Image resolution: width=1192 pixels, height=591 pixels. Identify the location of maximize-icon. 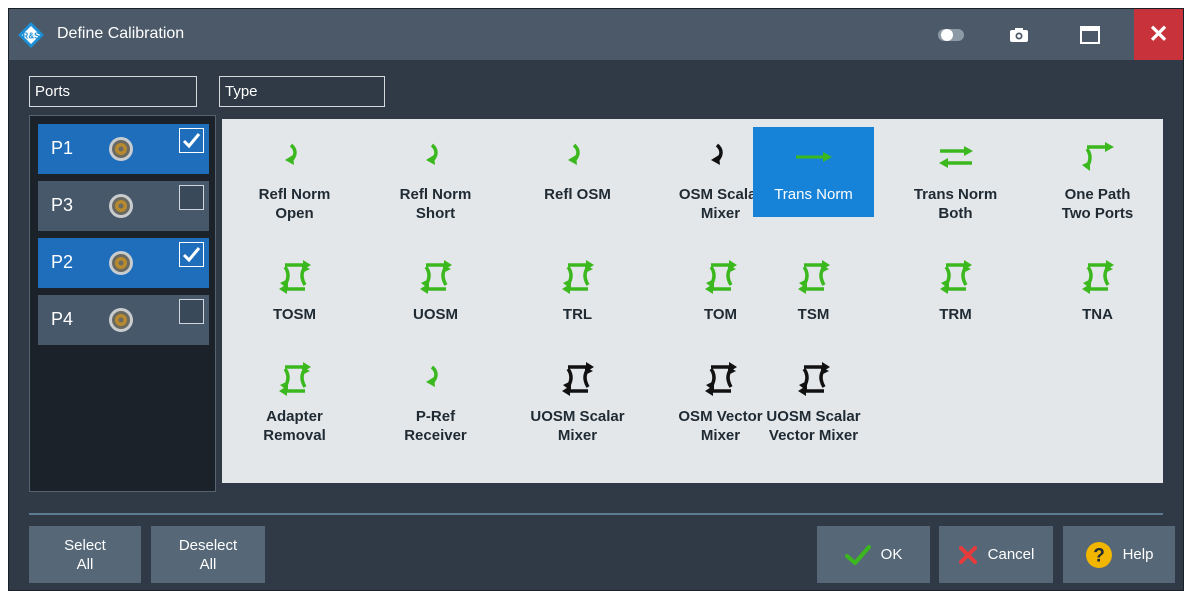
(1090, 34).